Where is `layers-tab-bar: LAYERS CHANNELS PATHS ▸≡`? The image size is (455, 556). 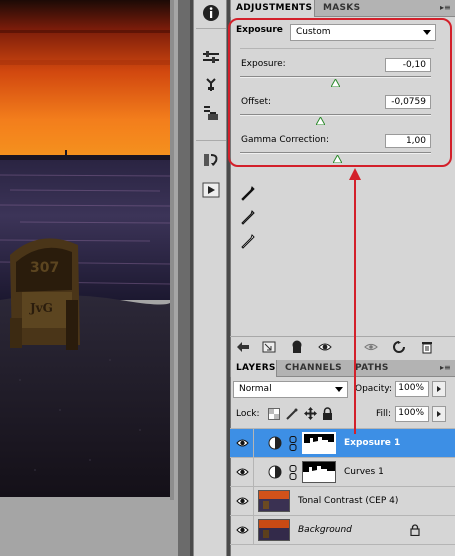
layers-tab-bar: LAYERS CHANNELS PATHS ▸≡ is located at coordinates (342, 368).